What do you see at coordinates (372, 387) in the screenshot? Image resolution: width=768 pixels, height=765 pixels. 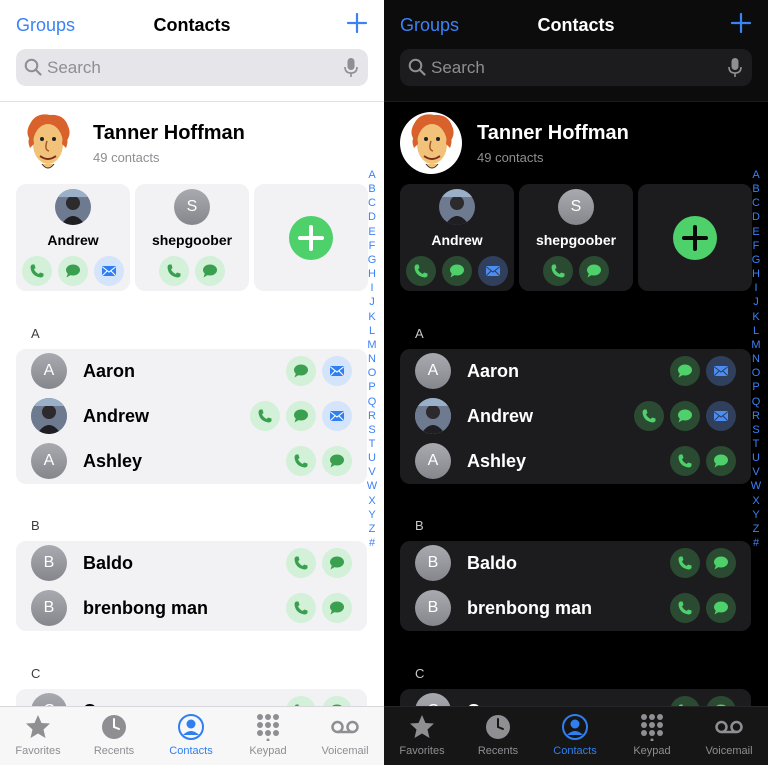 I see `index-letter: P` at bounding box center [372, 387].